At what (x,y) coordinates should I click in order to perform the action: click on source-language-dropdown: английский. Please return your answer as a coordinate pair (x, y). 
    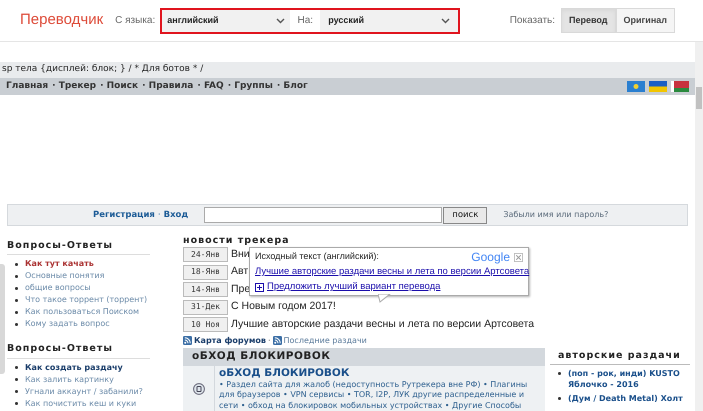
    Looking at the image, I should click on (226, 21).